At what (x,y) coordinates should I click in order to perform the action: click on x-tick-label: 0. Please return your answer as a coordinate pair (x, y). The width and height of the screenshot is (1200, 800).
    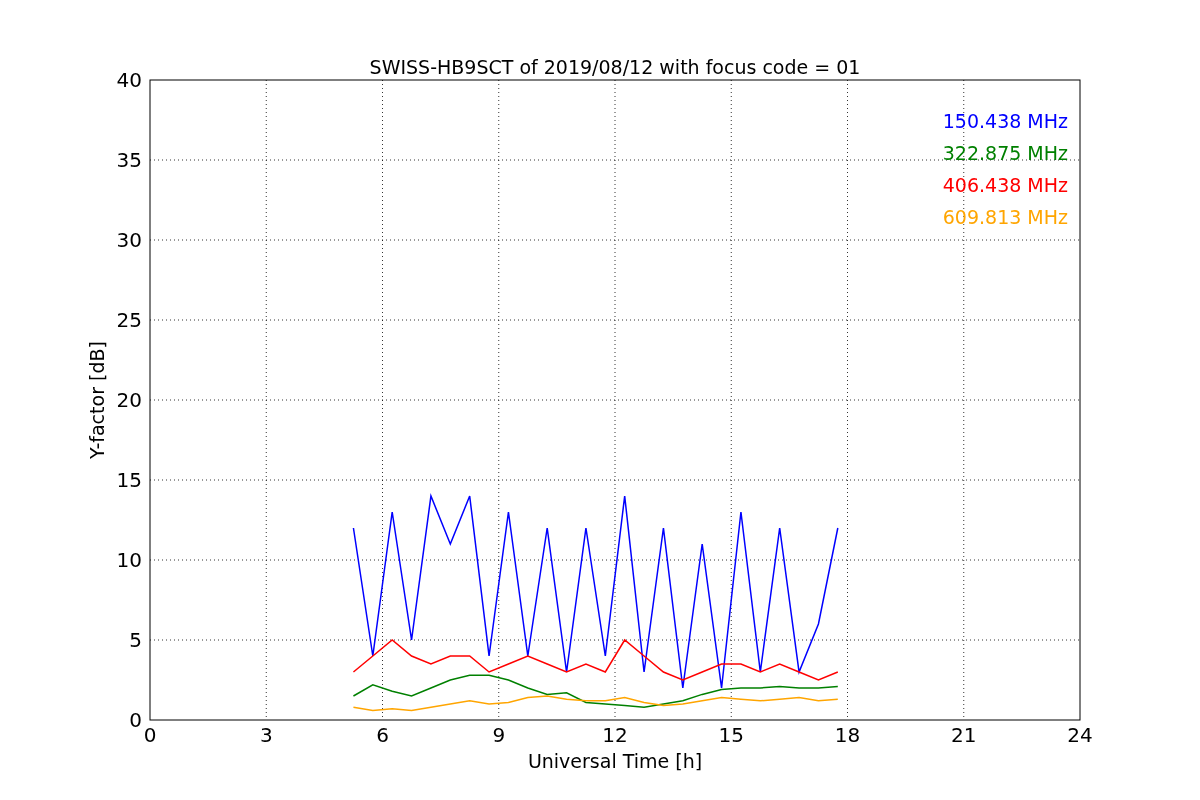
    Looking at the image, I should click on (150, 735).